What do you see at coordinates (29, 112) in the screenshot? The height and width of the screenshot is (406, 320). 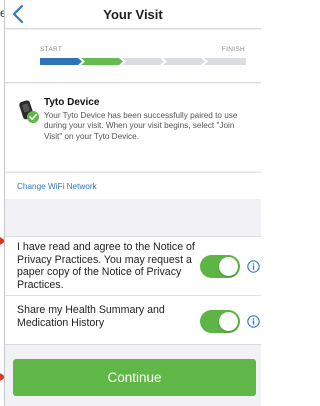 I see `tyto-device-icon` at bounding box center [29, 112].